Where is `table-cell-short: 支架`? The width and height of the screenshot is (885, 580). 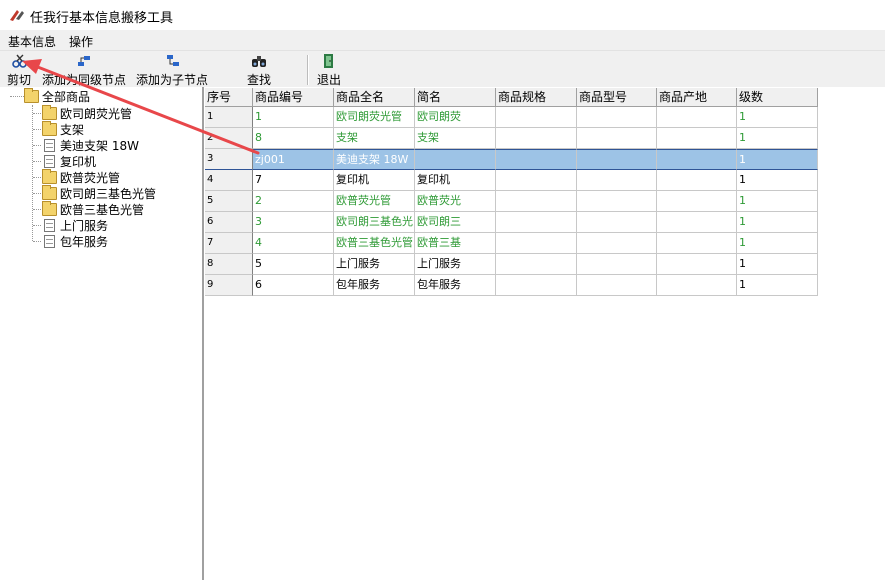 table-cell-short: 支架 is located at coordinates (455, 138).